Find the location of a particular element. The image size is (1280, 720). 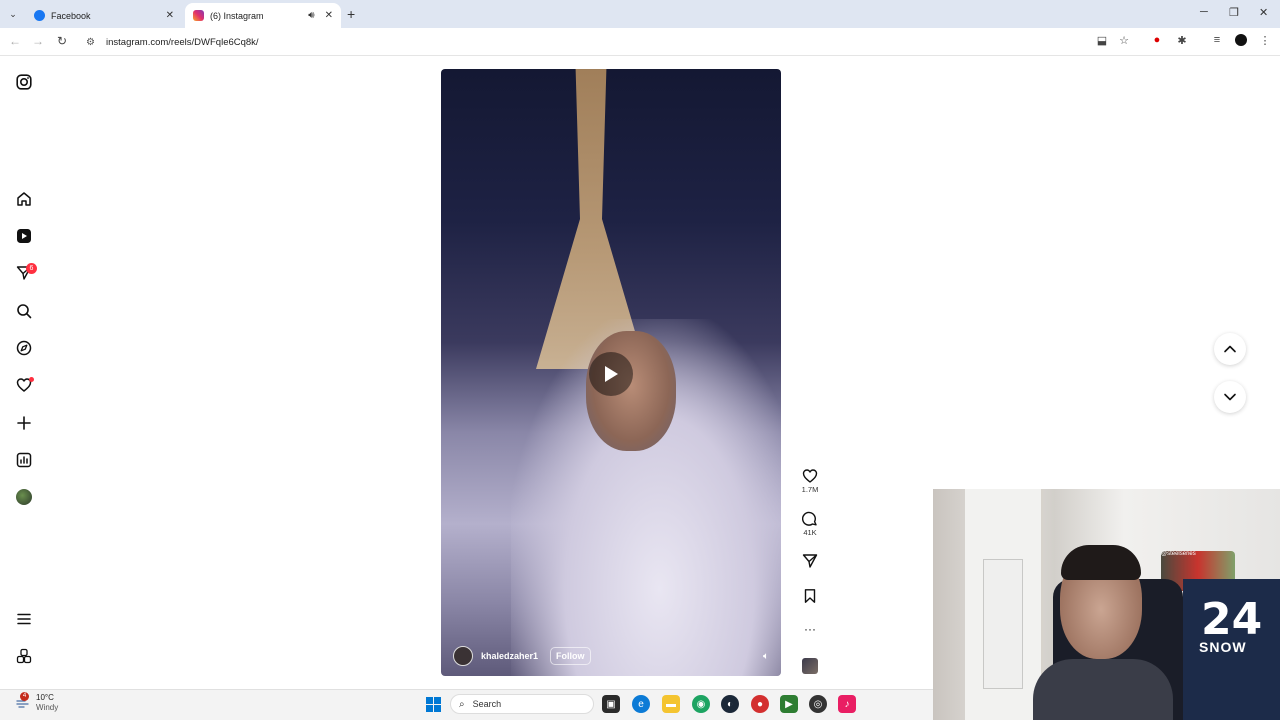

author-username: khaledzaher1 is located at coordinates (509, 656).